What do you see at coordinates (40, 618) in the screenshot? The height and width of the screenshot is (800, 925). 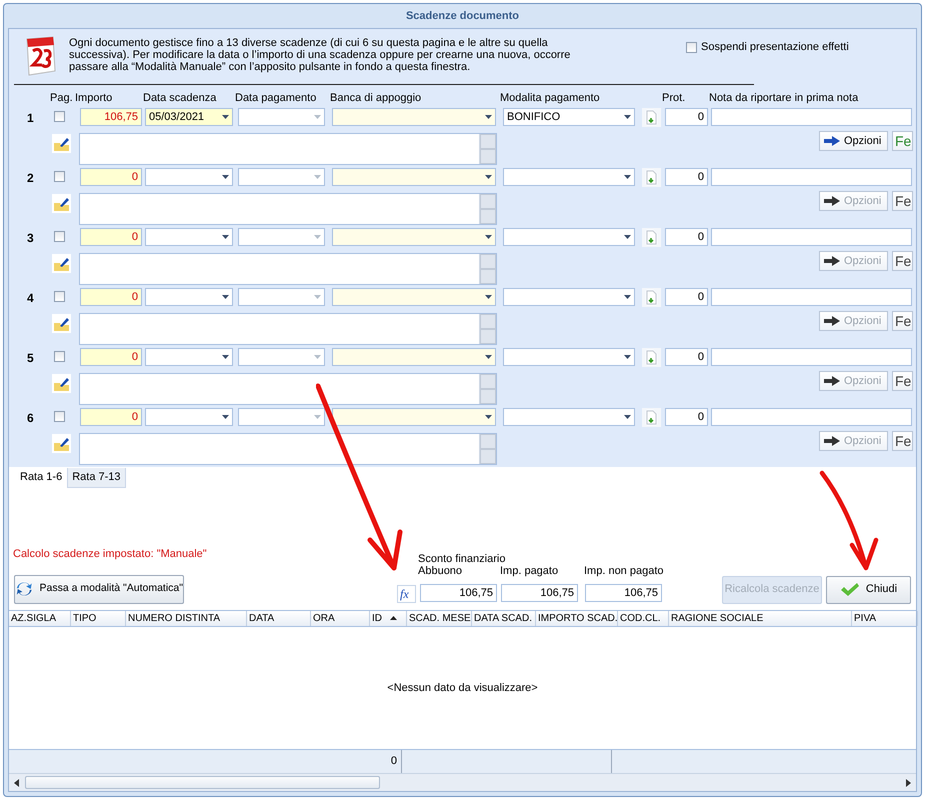 I see `column-header: AZ.SIGLA` at bounding box center [40, 618].